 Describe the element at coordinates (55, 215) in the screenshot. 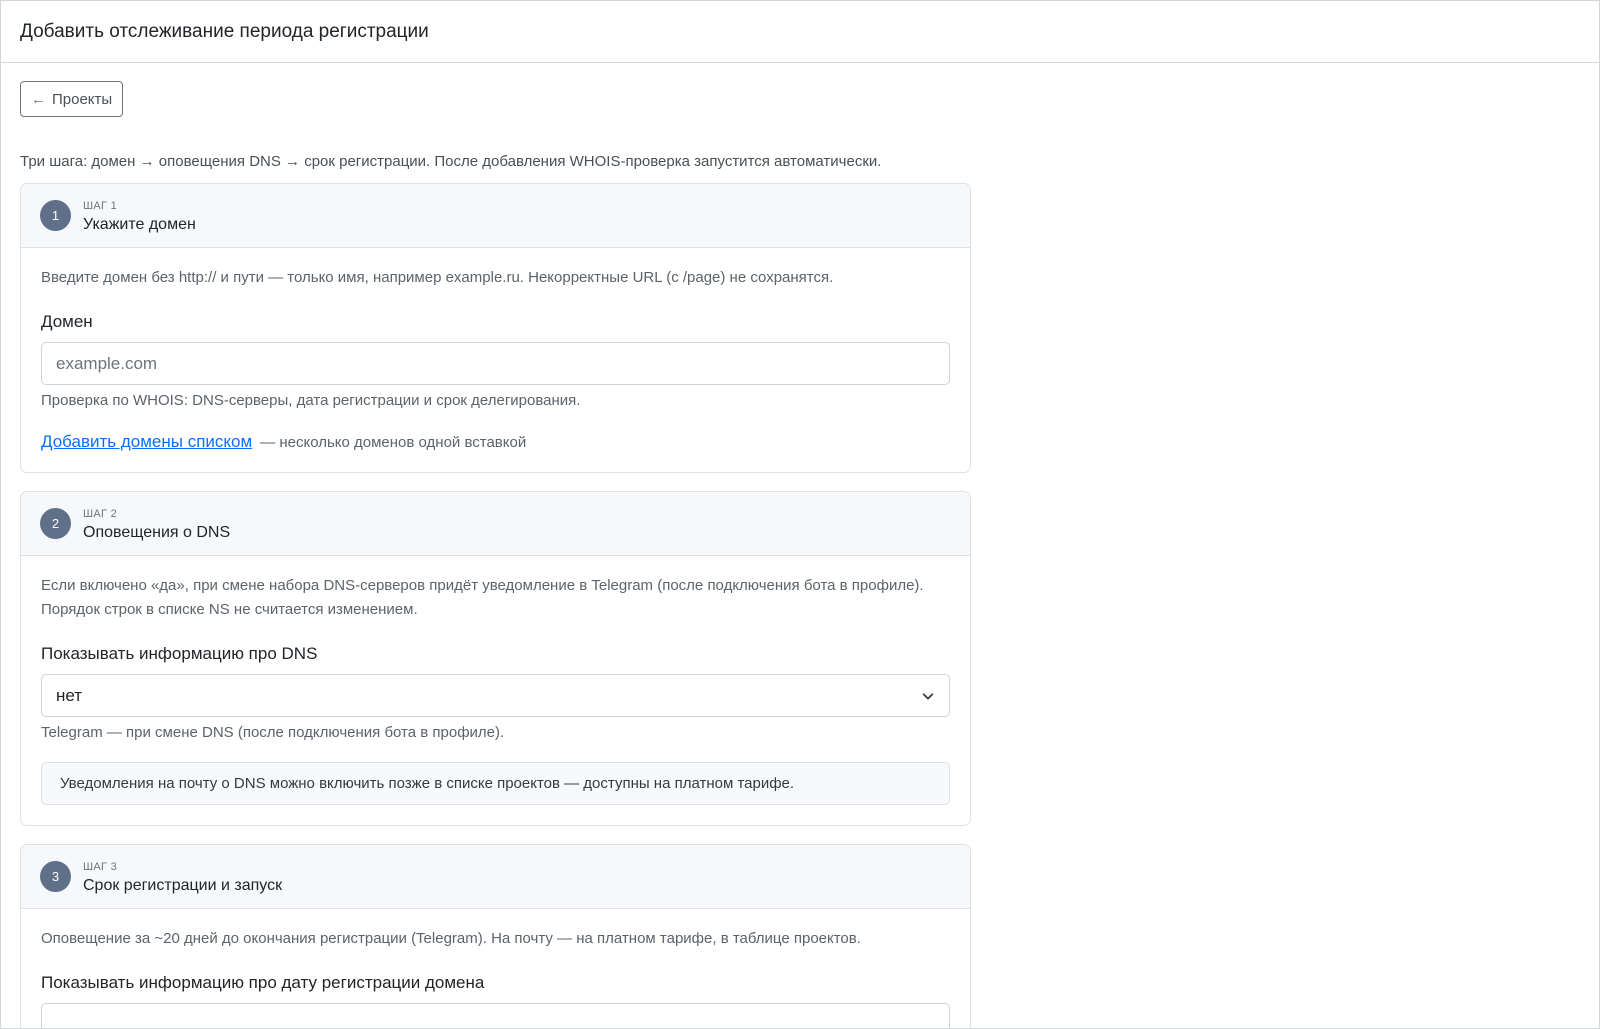

I see `step-1-number-badge: 1` at that location.